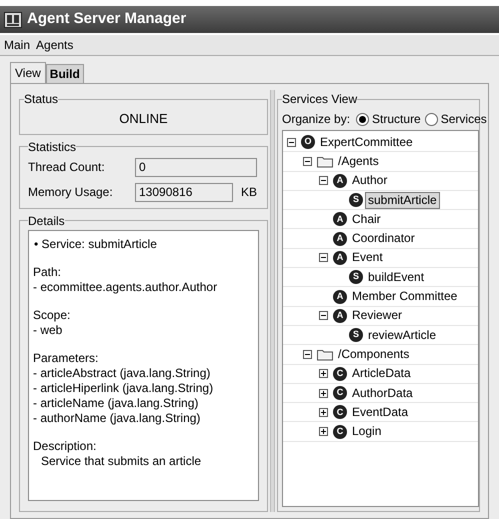  What do you see at coordinates (373, 354) in the screenshot?
I see `tree-node: /Components` at bounding box center [373, 354].